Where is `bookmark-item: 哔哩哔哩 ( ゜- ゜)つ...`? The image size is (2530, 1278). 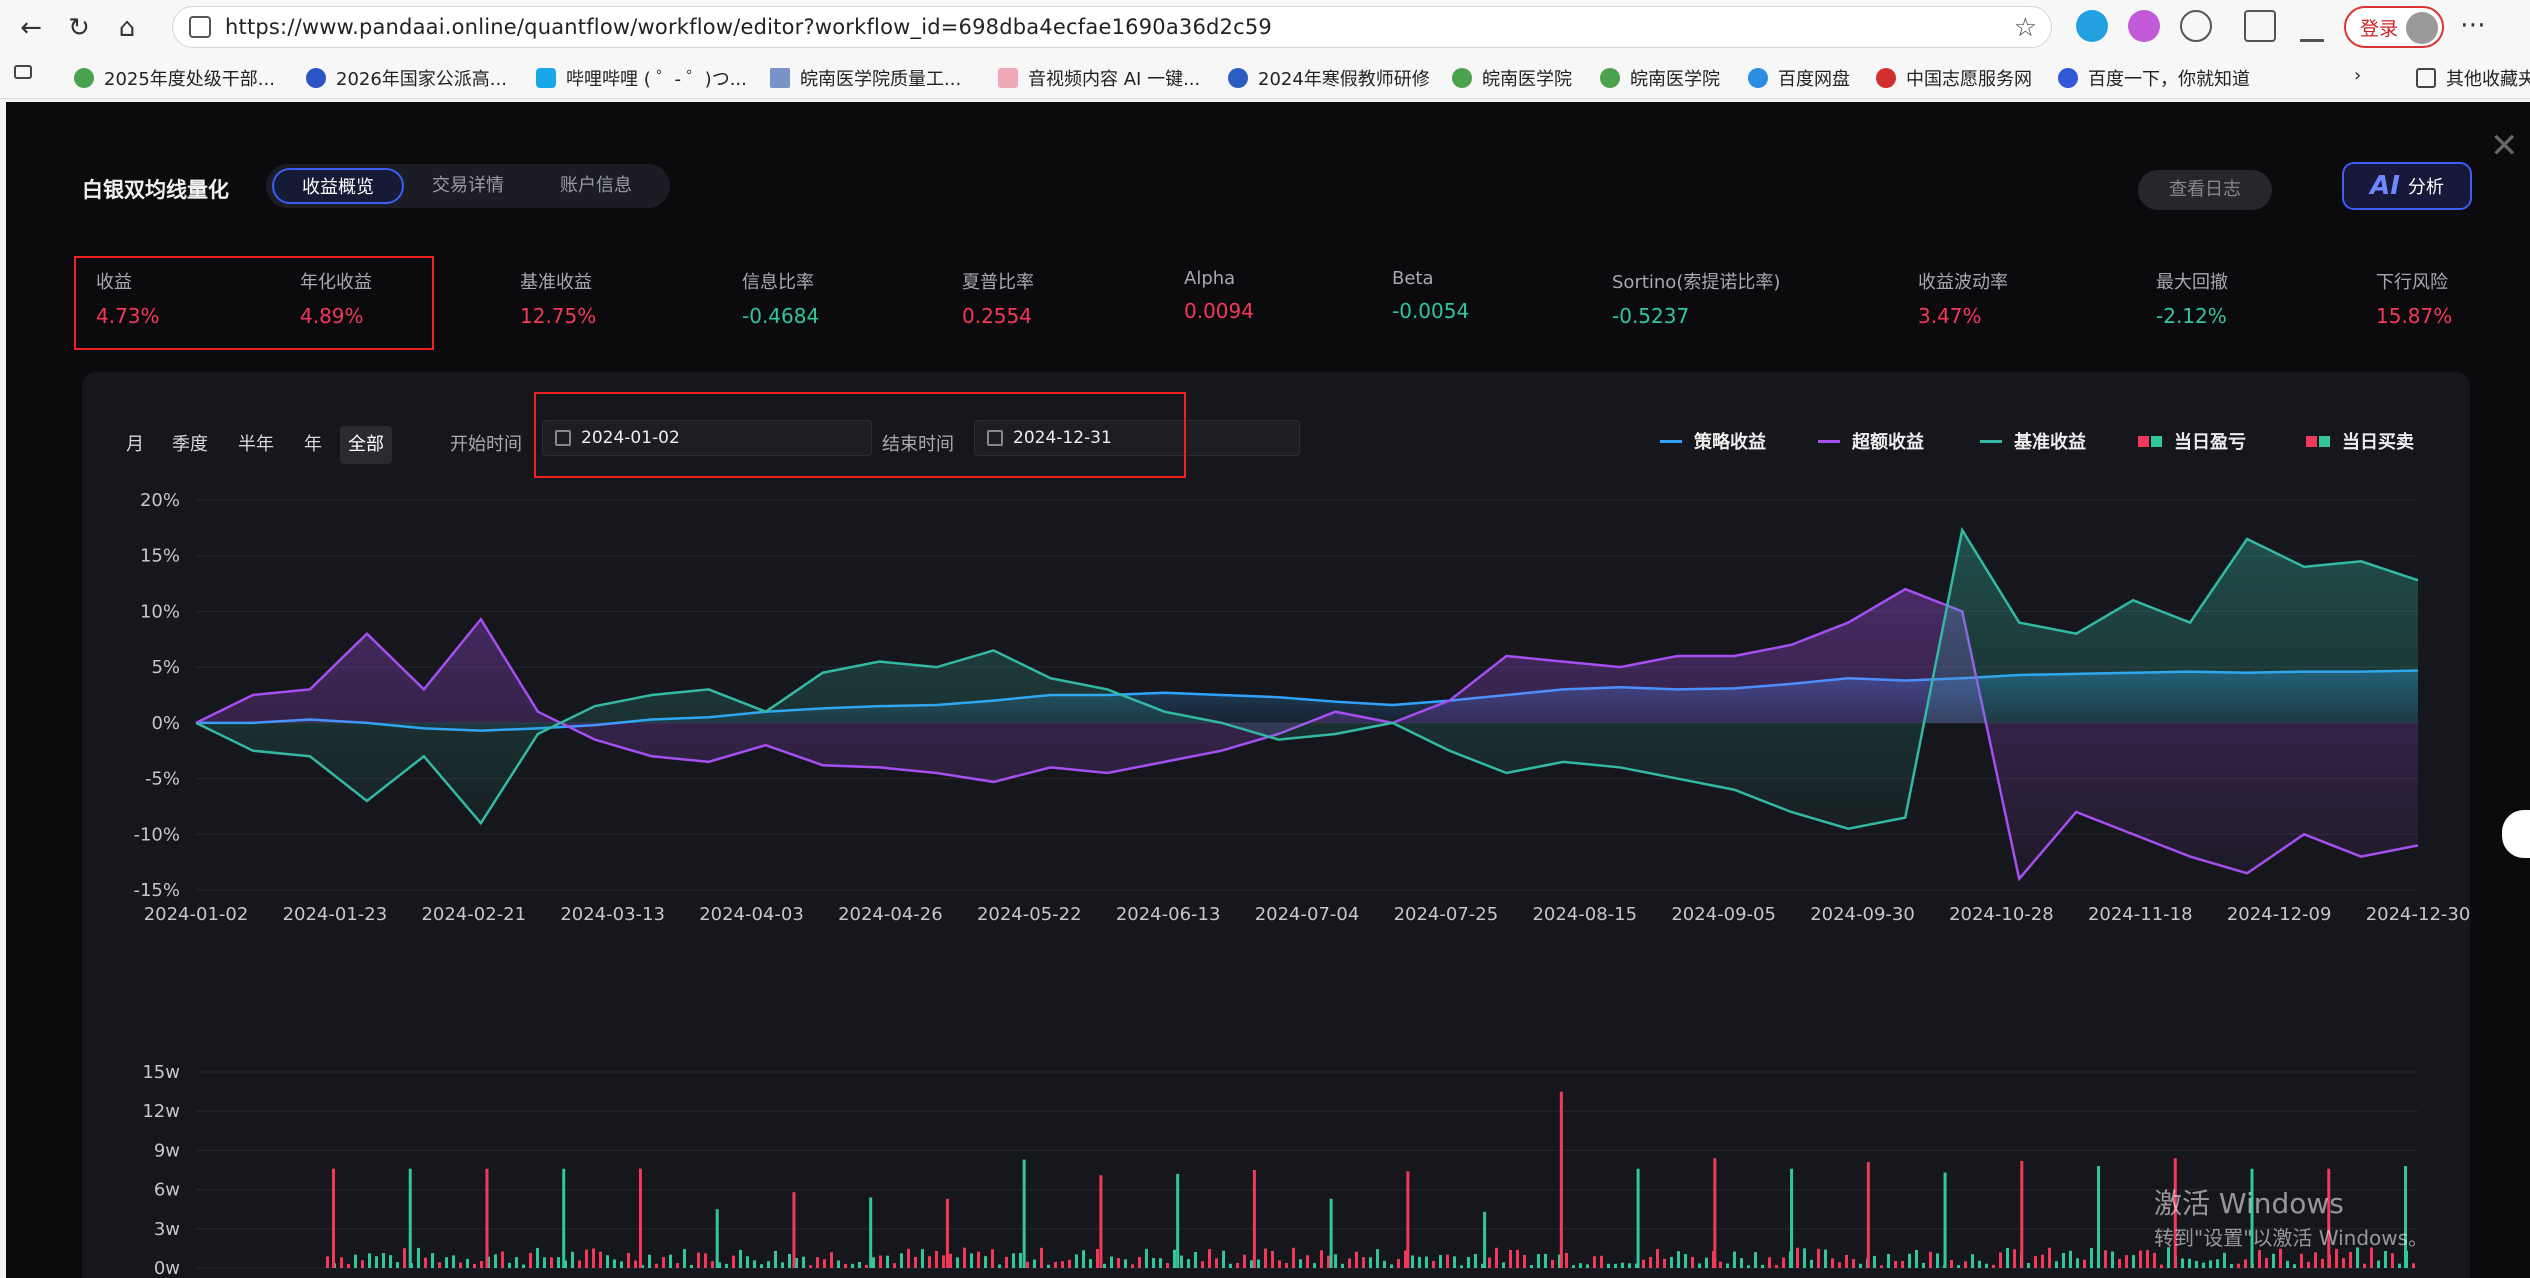
bookmark-item: 哔哩哔哩 ( ゜- ゜)つ... is located at coordinates (641, 78).